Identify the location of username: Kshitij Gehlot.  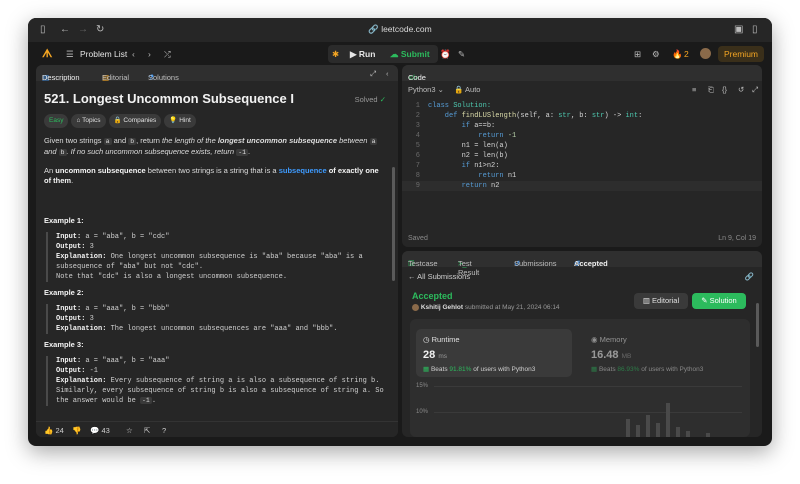
(442, 307).